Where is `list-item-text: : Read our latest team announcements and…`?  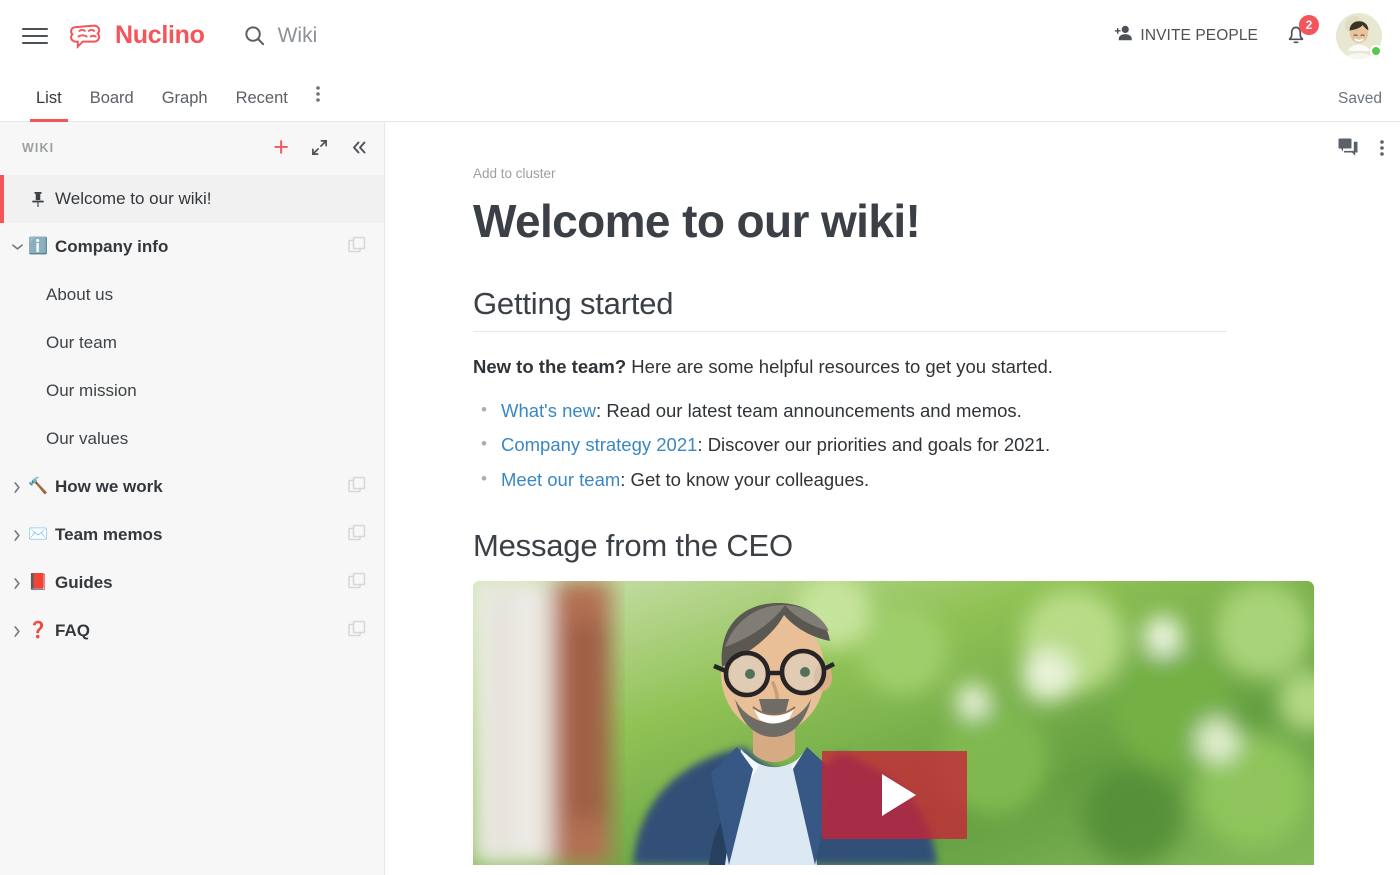
list-item-text: : Read our latest team announcements and… is located at coordinates (809, 410).